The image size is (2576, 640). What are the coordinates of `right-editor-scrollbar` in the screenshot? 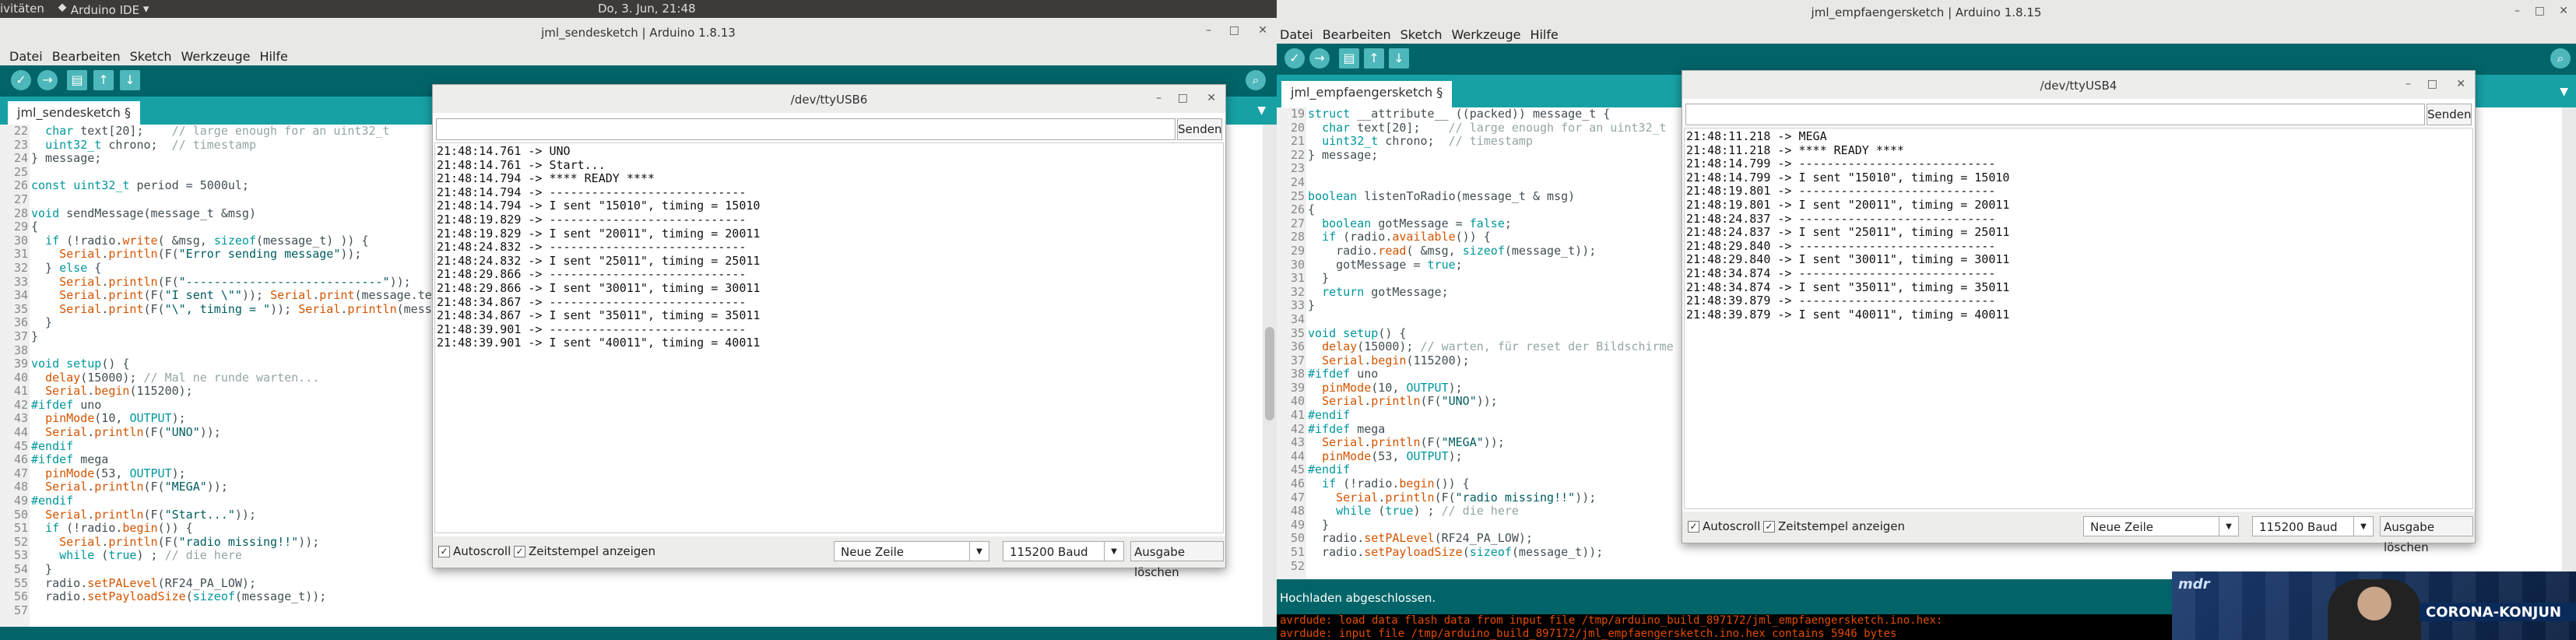 It's located at (2569, 343).